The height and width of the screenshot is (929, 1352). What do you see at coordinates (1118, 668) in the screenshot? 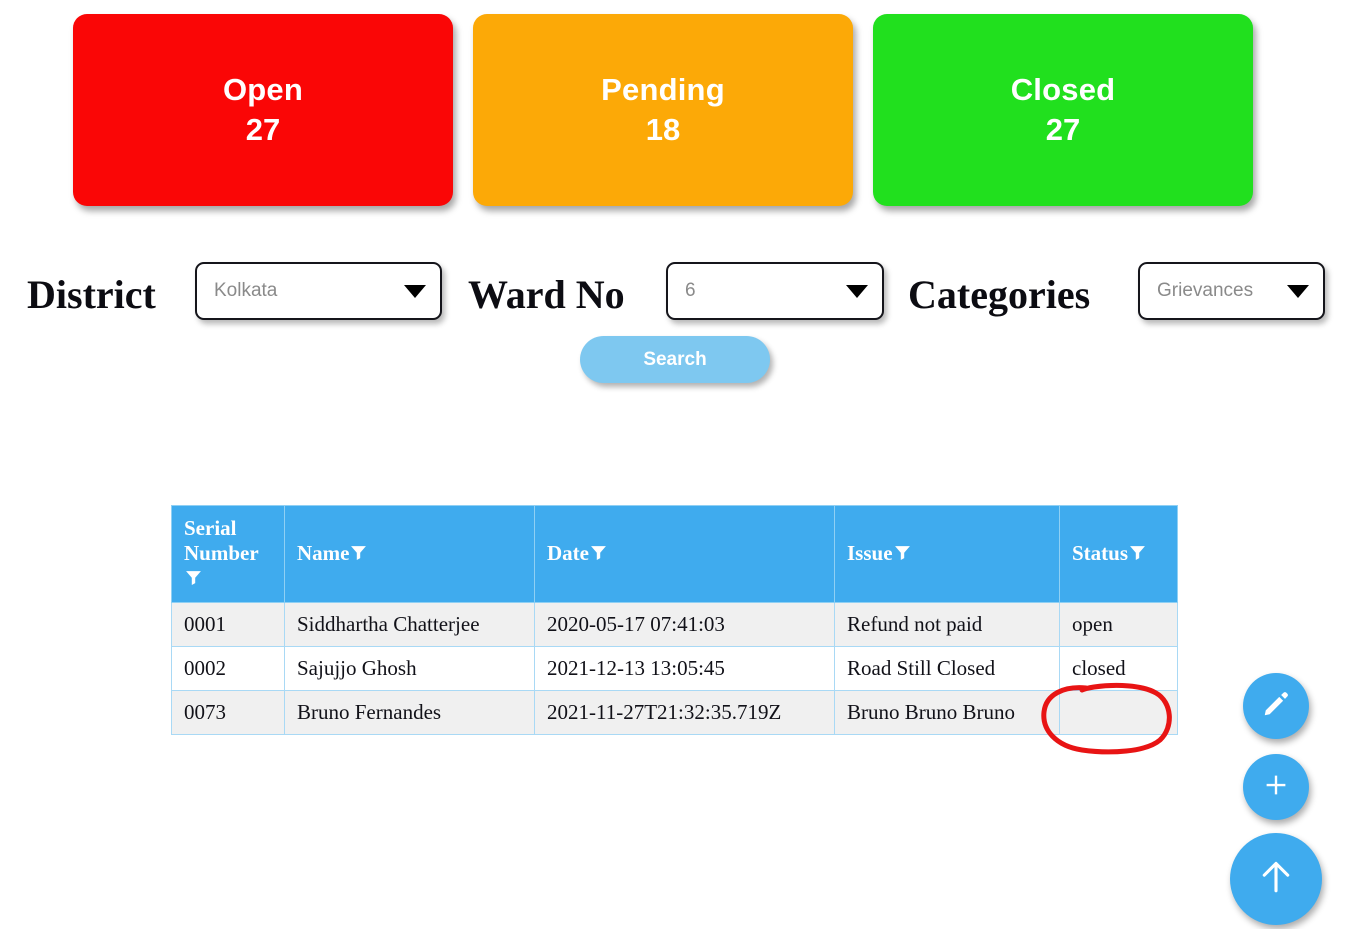
I see `cell-status: closed` at bounding box center [1118, 668].